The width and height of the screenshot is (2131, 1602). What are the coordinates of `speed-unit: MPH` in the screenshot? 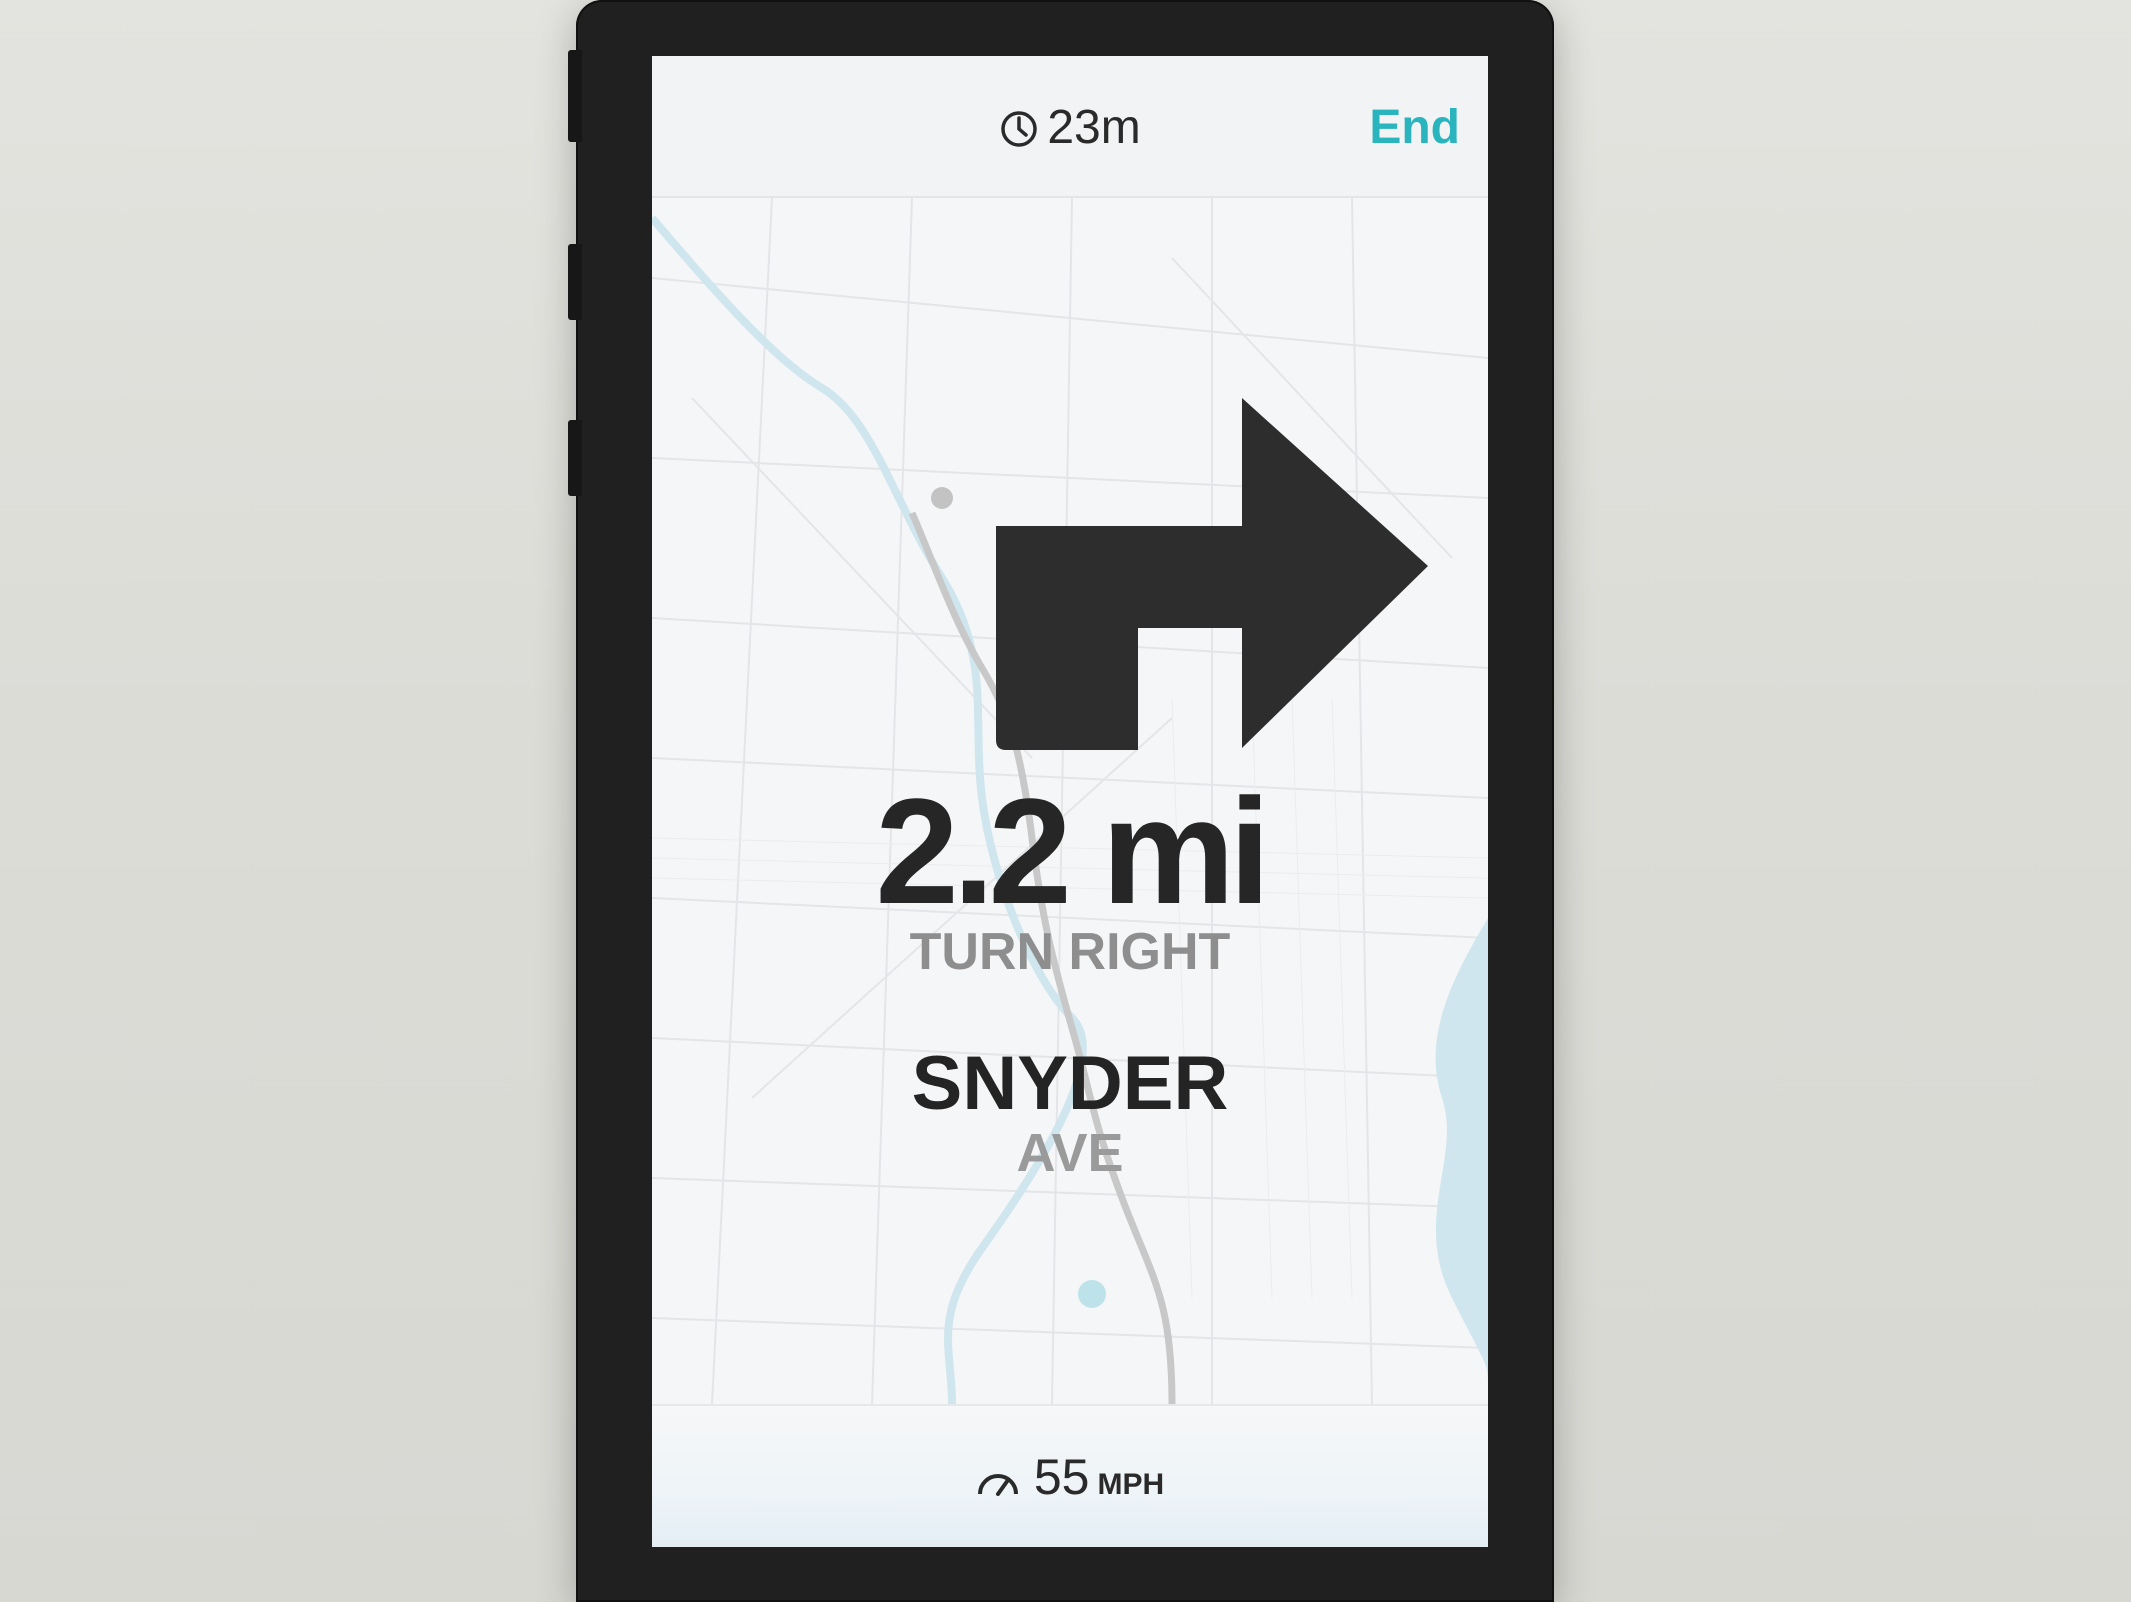 It's located at (1131, 1484).